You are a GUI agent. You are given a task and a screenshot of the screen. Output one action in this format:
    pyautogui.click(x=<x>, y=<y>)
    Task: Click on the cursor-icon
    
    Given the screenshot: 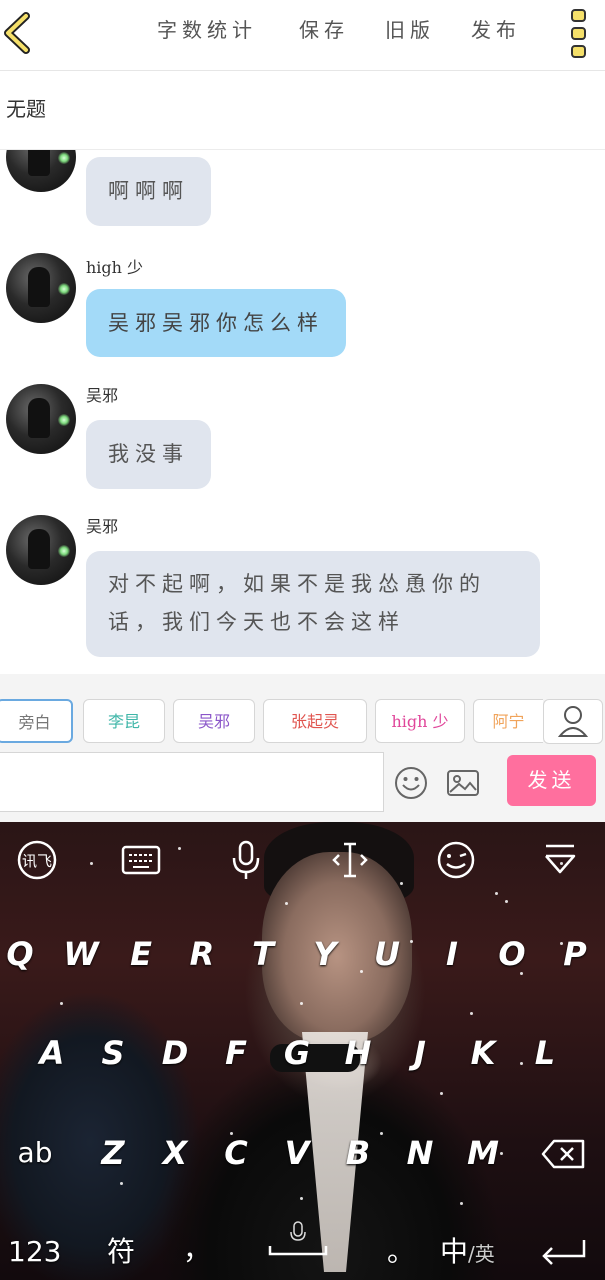 What is the action you would take?
    pyautogui.click(x=350, y=860)
    